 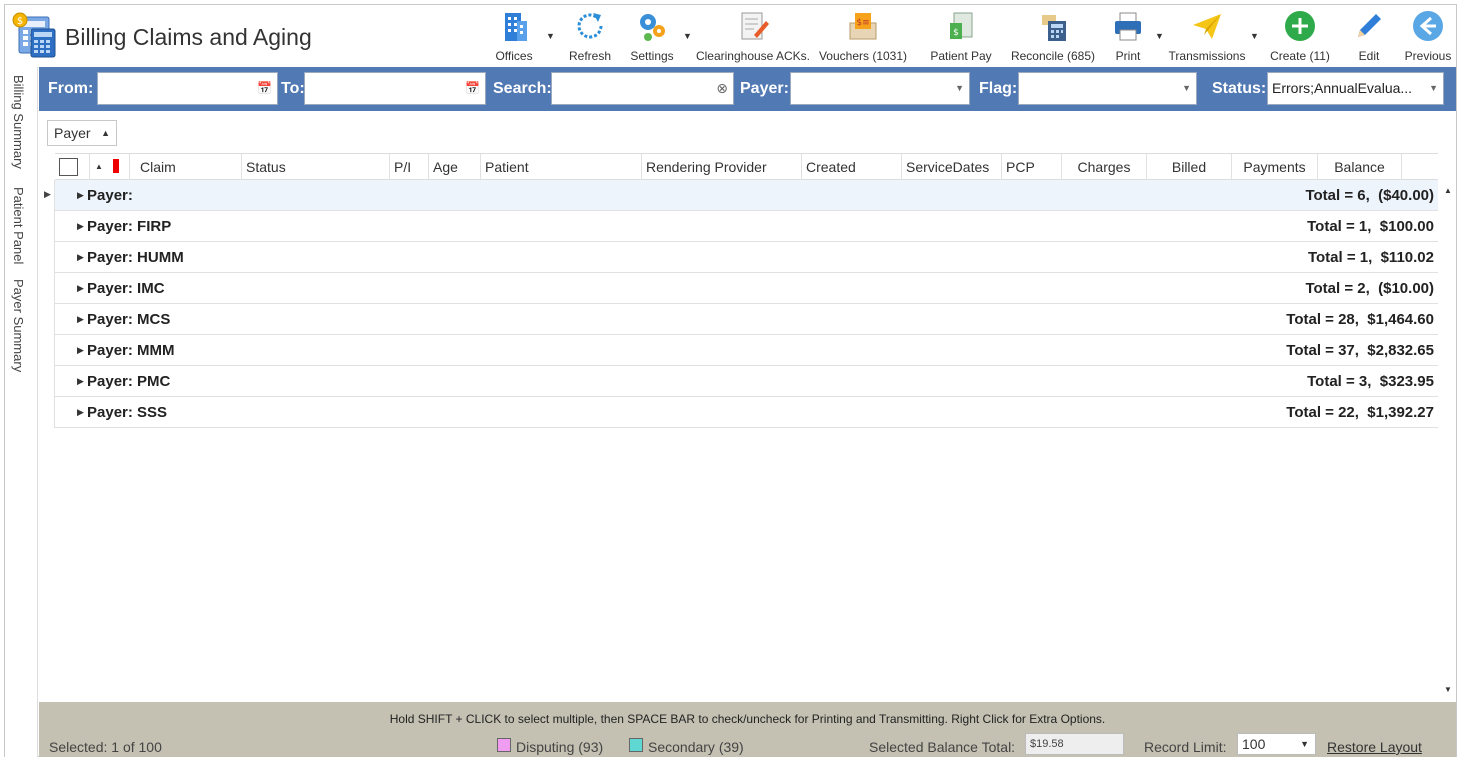 I want to click on refresh-icon, so click(x=590, y=26).